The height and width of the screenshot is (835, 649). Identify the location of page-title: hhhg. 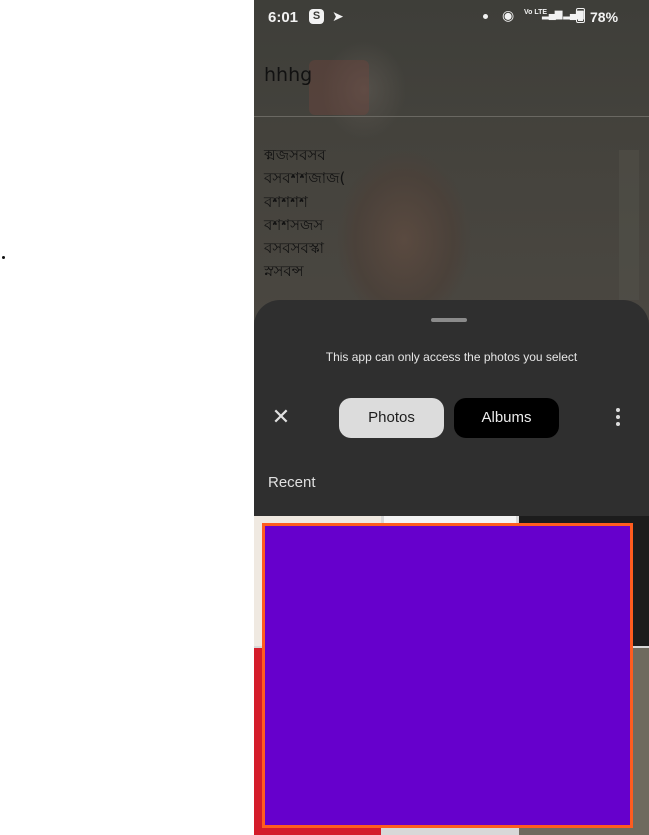
(288, 75).